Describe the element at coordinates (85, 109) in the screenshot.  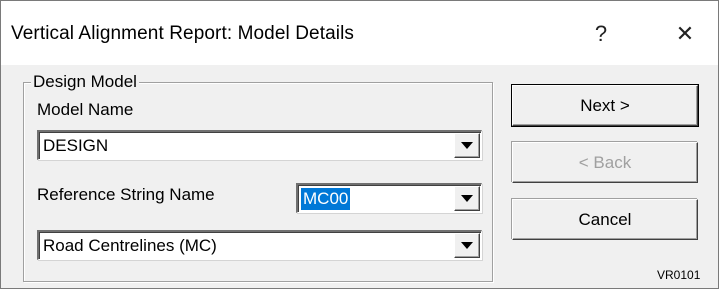
I see `model-name-label: Model Name` at that location.